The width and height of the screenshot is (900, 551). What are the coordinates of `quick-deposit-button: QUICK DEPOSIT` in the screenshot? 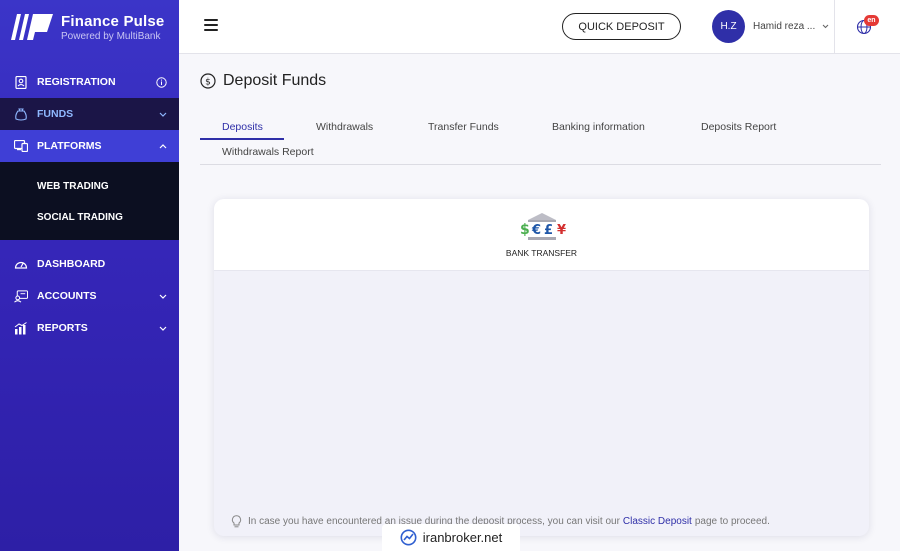 It's located at (621, 26).